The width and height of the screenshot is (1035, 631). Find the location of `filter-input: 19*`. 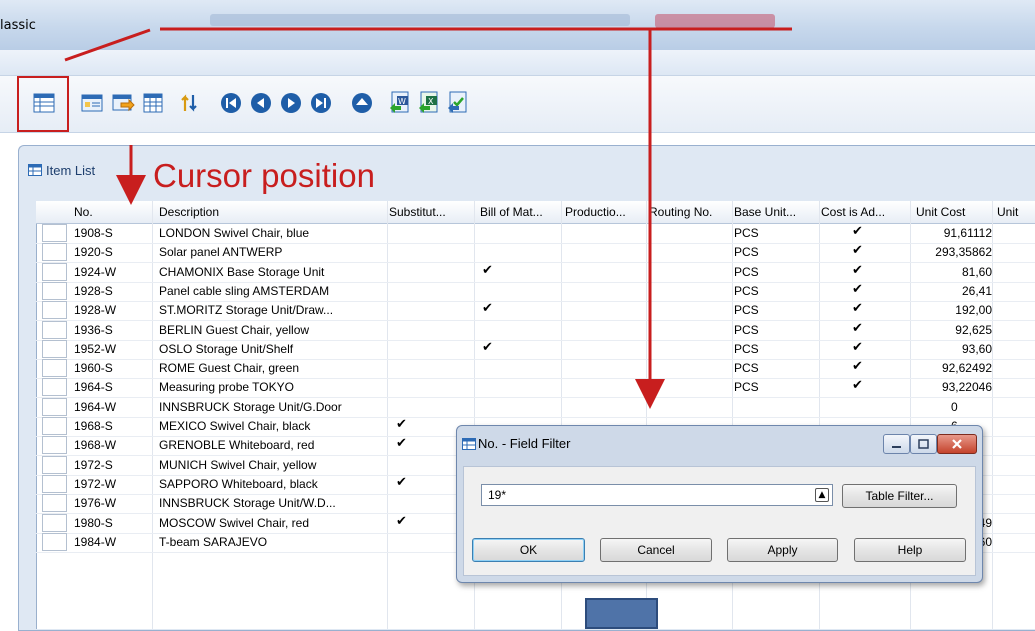

filter-input: 19* is located at coordinates (657, 495).